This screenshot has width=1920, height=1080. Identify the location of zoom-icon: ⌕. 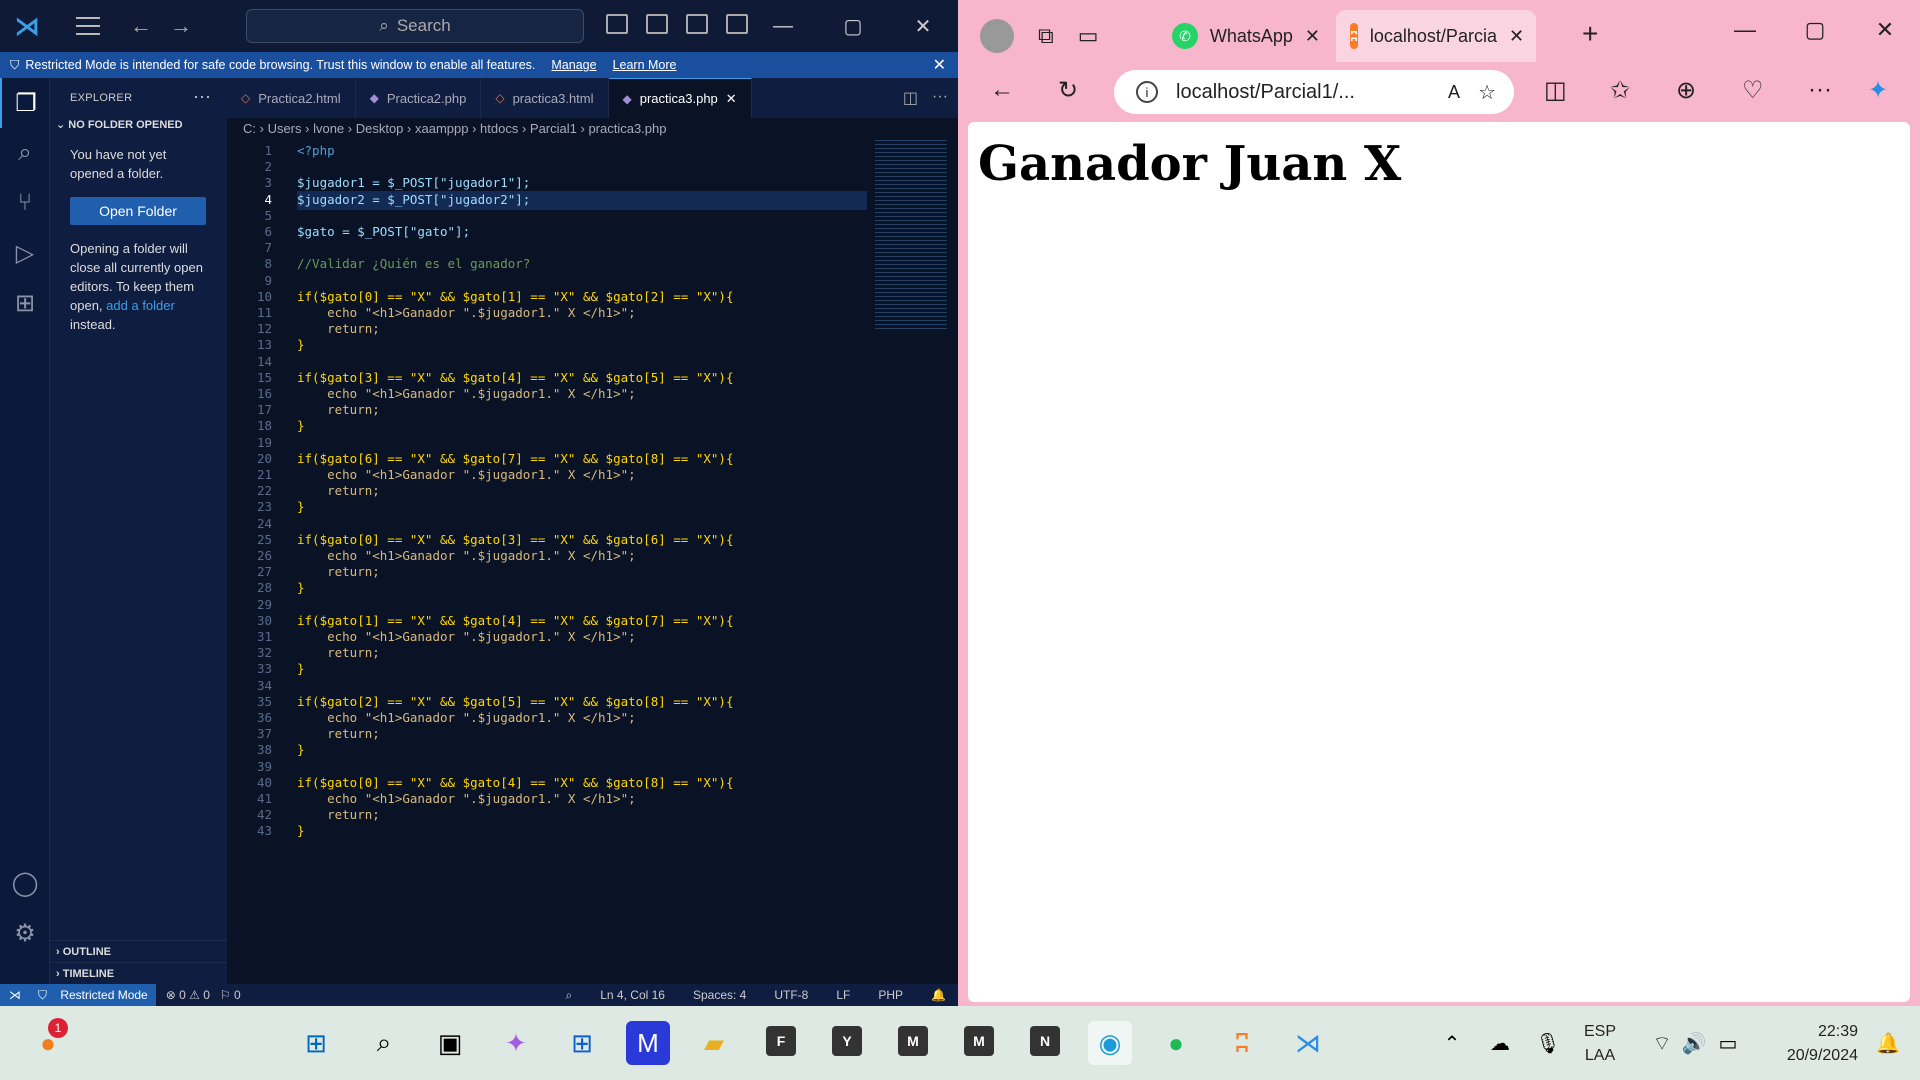
(569, 995).